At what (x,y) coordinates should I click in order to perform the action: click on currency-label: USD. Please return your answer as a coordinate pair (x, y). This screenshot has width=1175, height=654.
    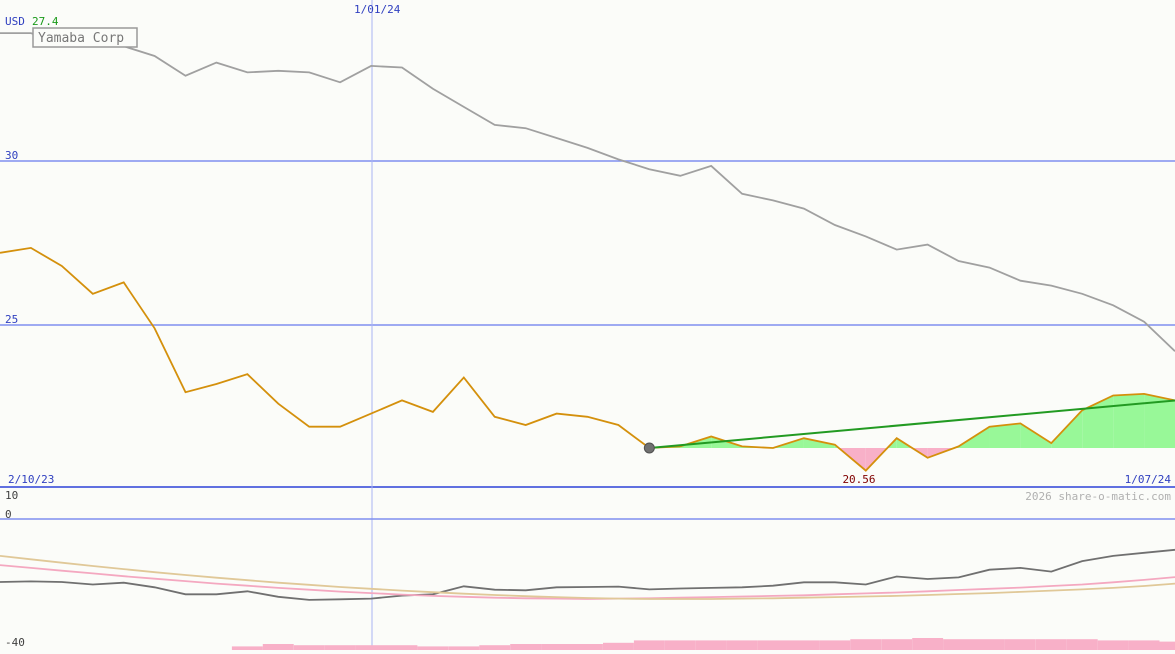
    Looking at the image, I should click on (15, 21).